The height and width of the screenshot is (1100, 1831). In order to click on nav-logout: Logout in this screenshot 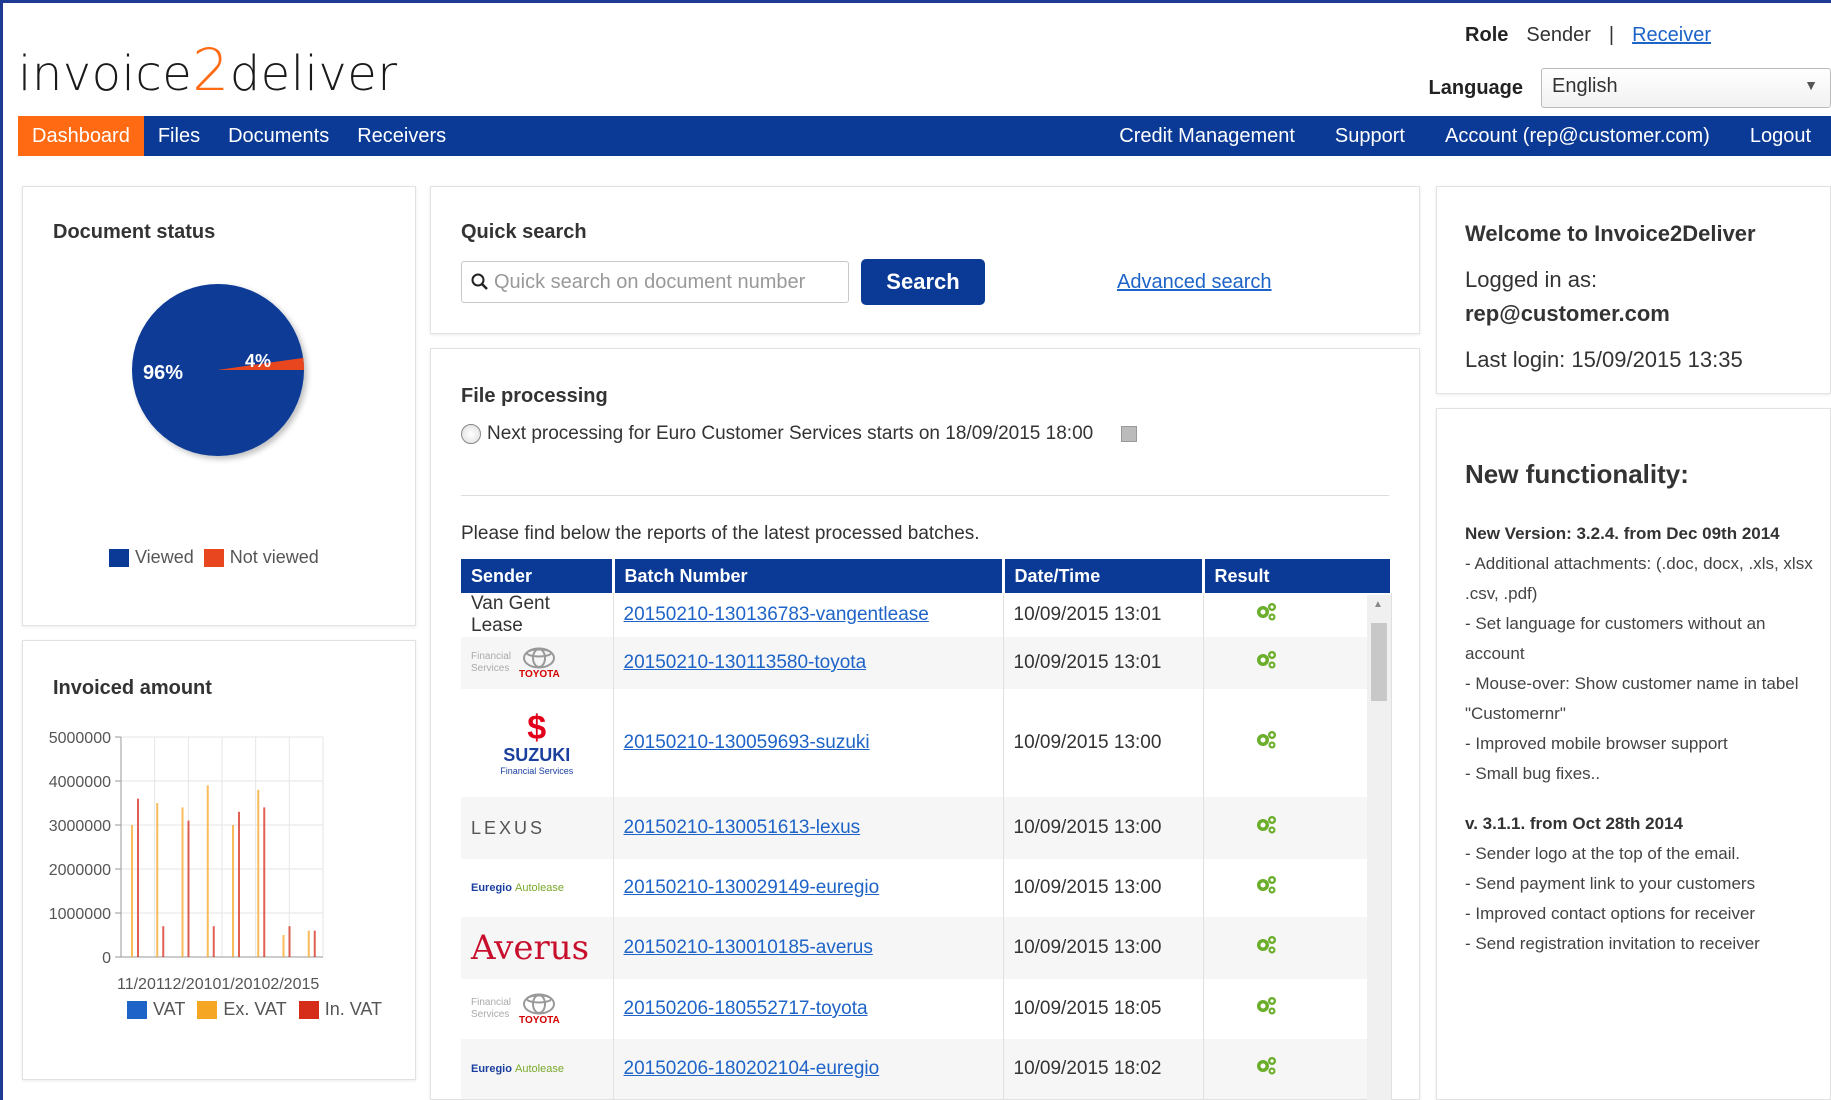, I will do `click(1780, 136)`.